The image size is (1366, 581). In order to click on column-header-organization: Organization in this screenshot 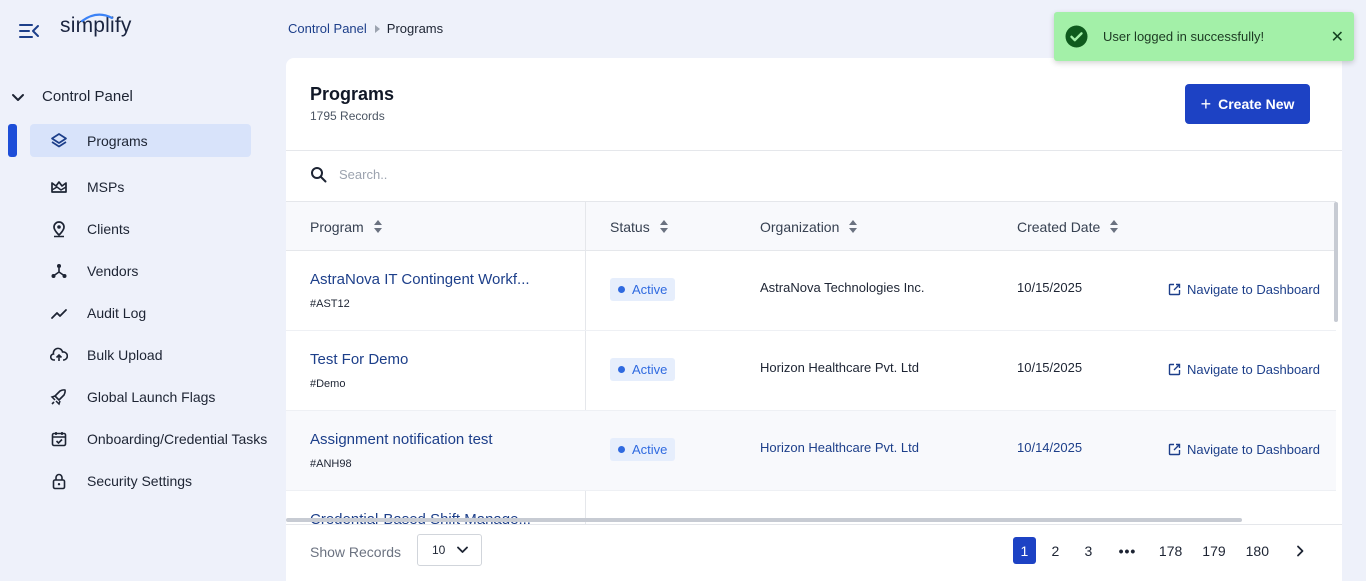, I will do `click(809, 226)`.